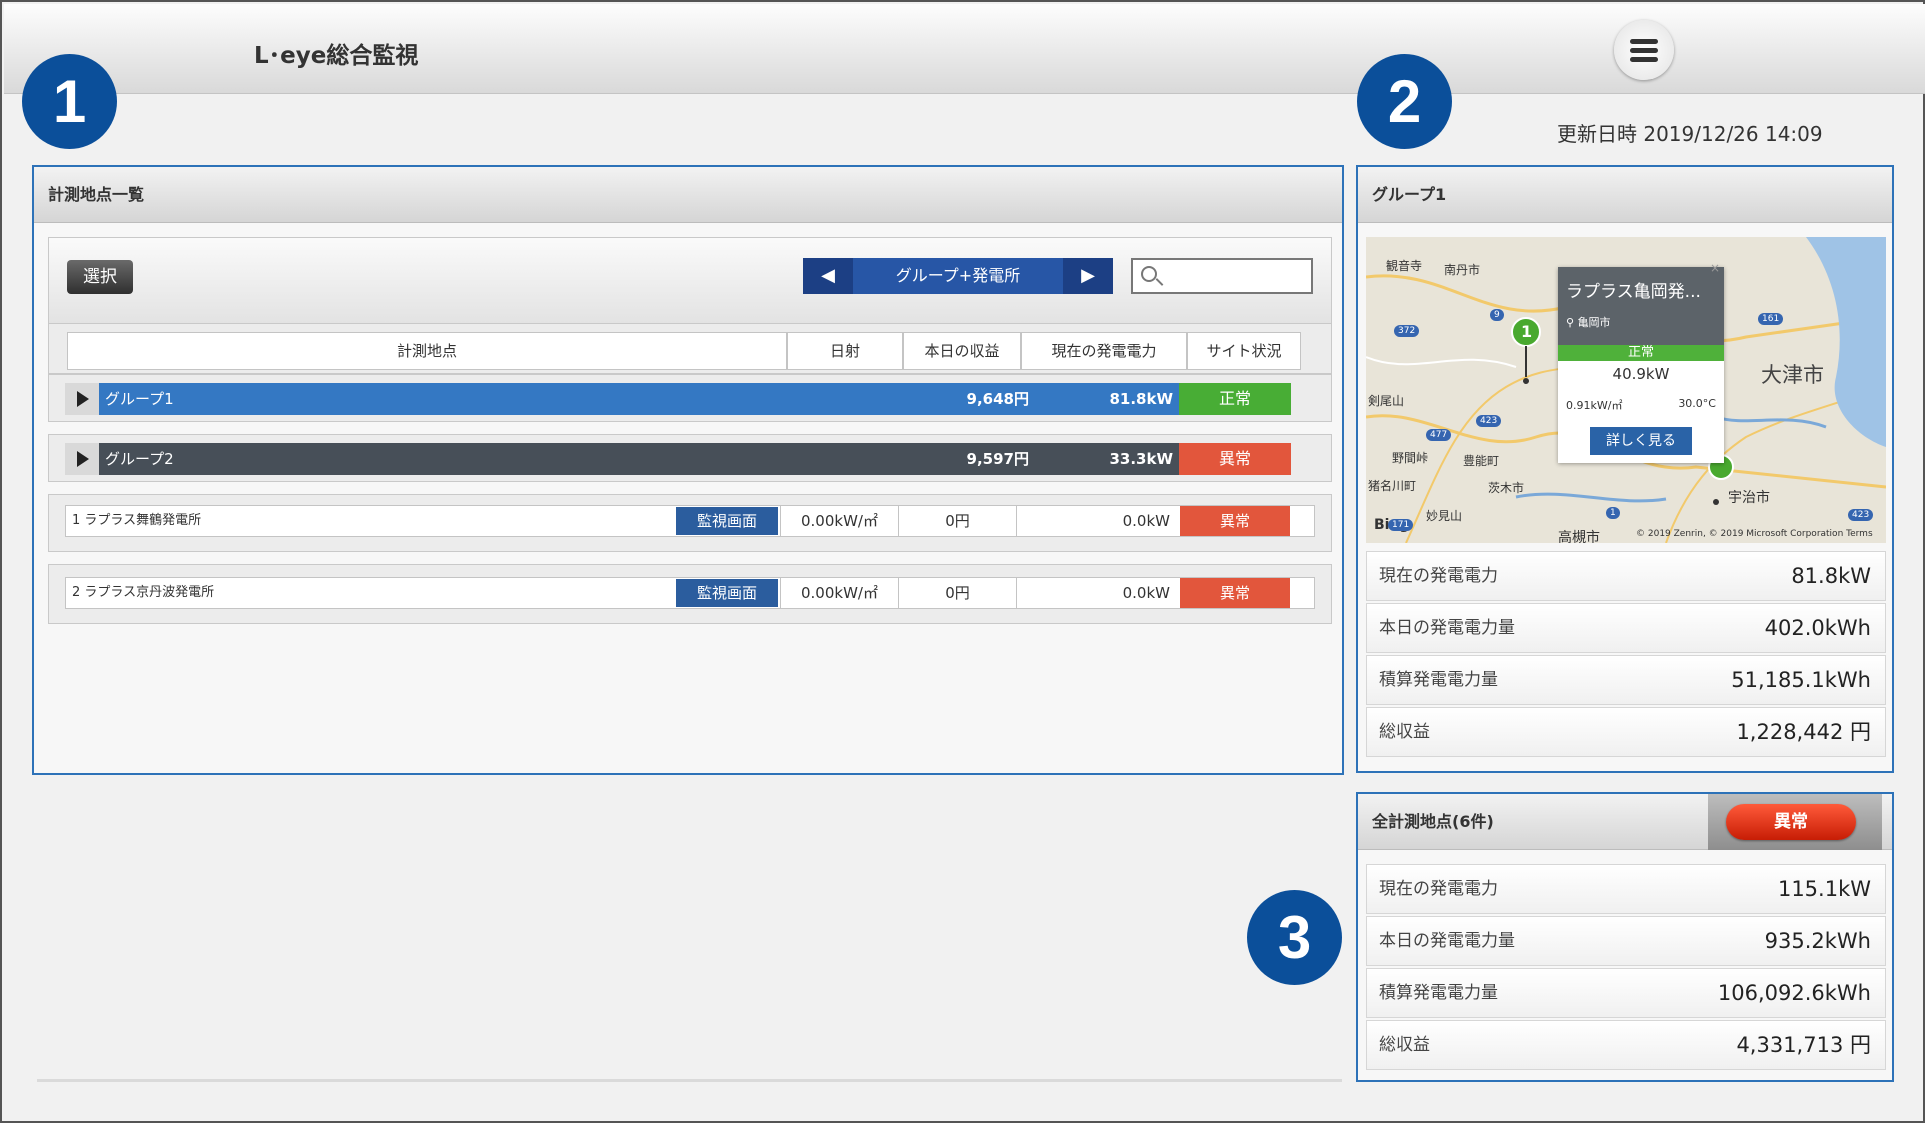  What do you see at coordinates (1104, 351) in the screenshot?
I see `column-header-power: 現在の発電電力` at bounding box center [1104, 351].